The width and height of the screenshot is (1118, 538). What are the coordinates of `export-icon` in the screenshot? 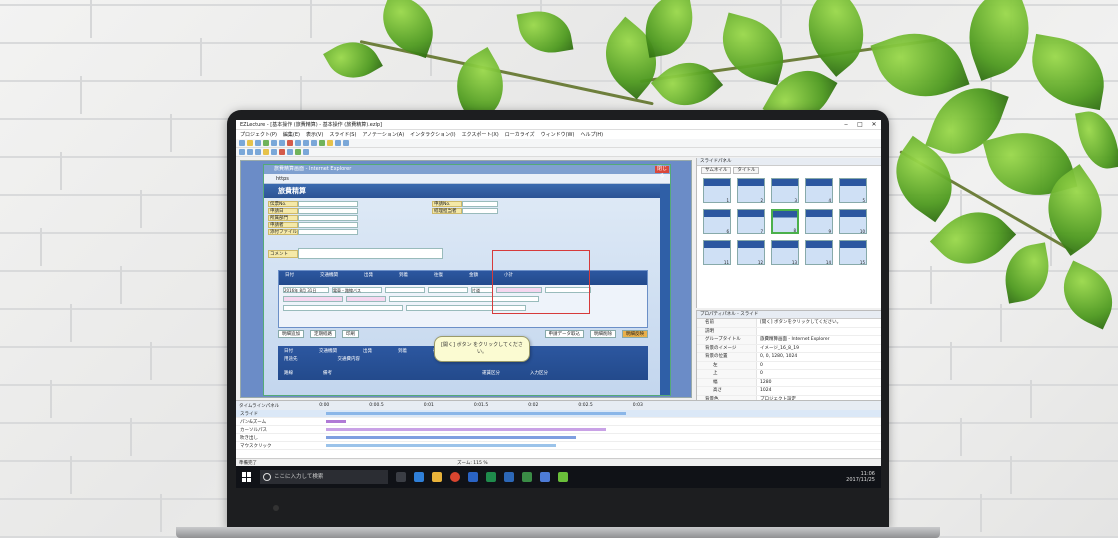 It's located at (330, 143).